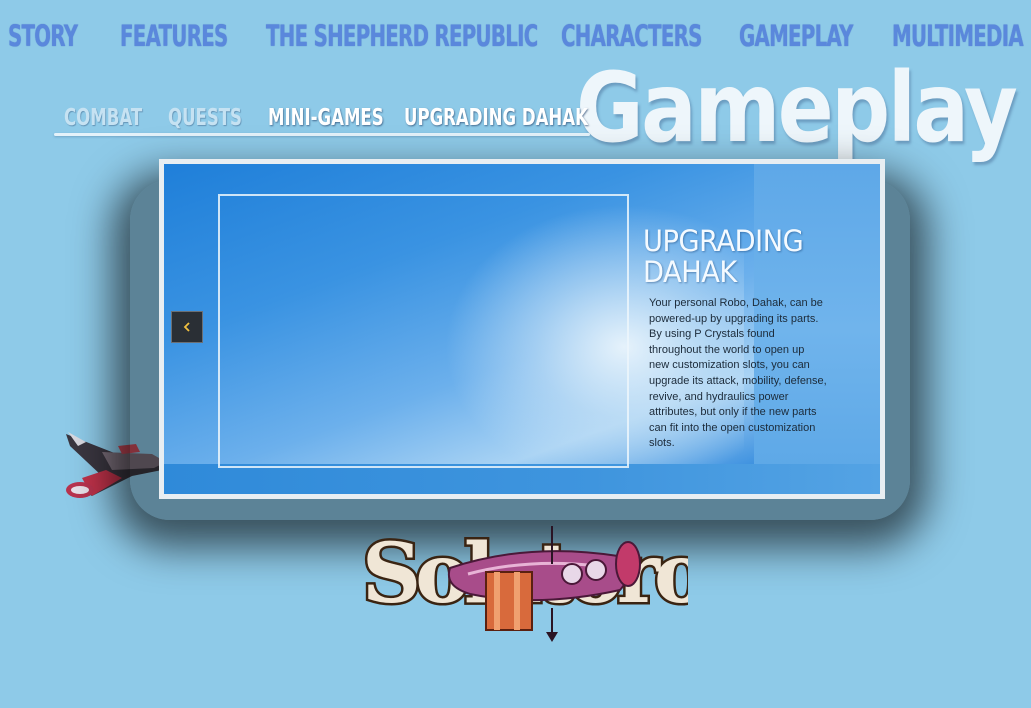 The image size is (1031, 708). I want to click on gameplay-sub-nav: Combat Quests Mini-Games Upgrading Dahak, so click(324, 119).